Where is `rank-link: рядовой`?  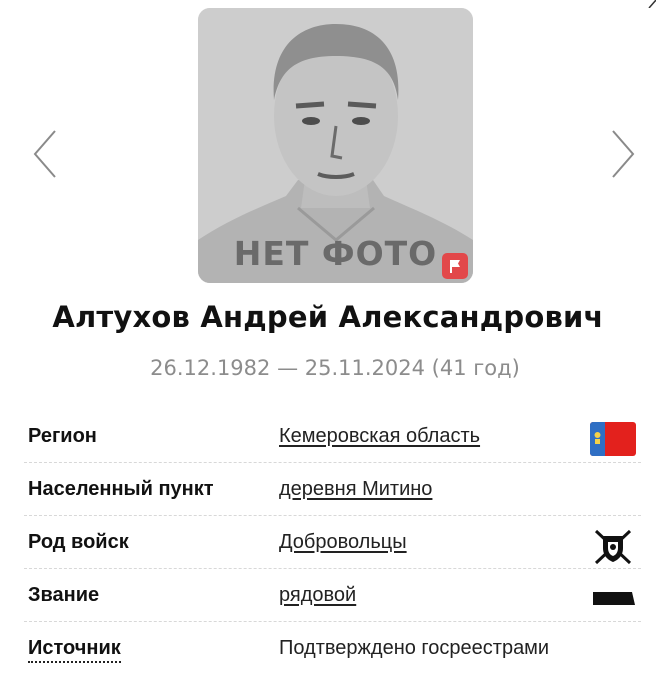
rank-link: рядовой is located at coordinates (317, 595).